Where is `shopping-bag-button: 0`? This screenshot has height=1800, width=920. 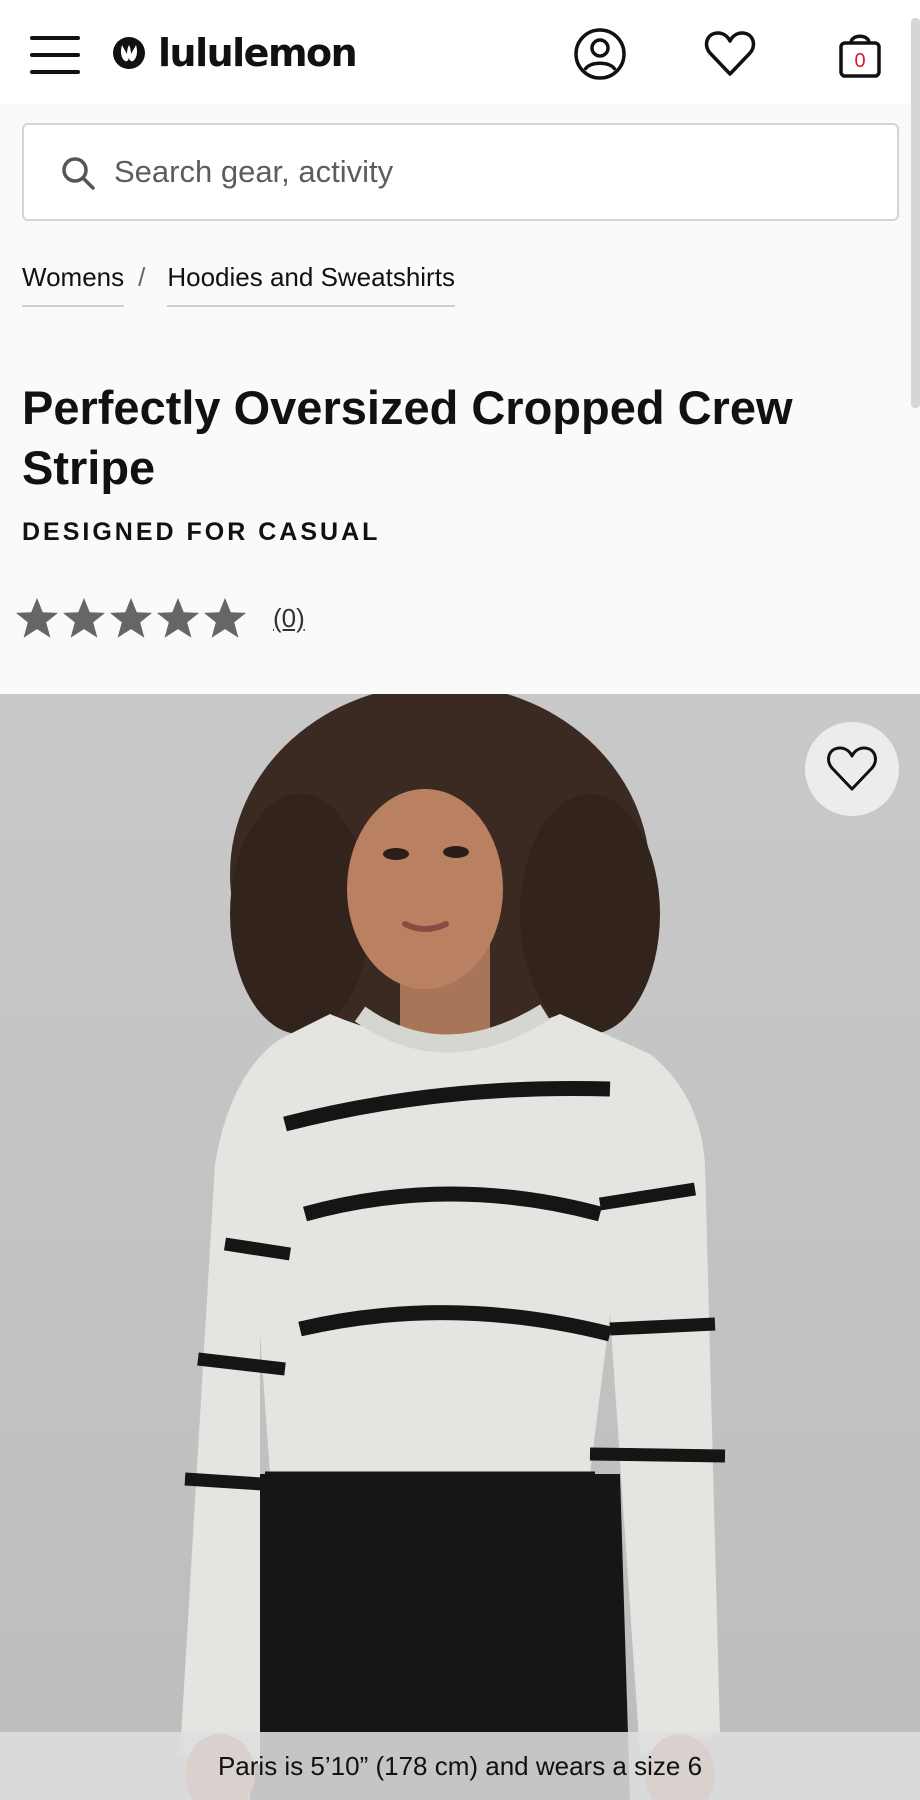
shopping-bag-button: 0 is located at coordinates (860, 54).